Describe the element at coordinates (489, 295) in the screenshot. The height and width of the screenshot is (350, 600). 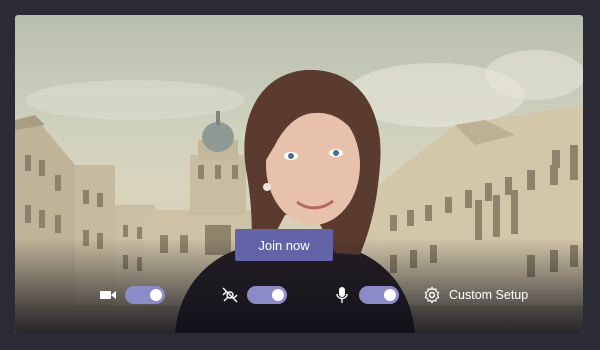
I see `custom-setup-label: Custom Setup` at that location.